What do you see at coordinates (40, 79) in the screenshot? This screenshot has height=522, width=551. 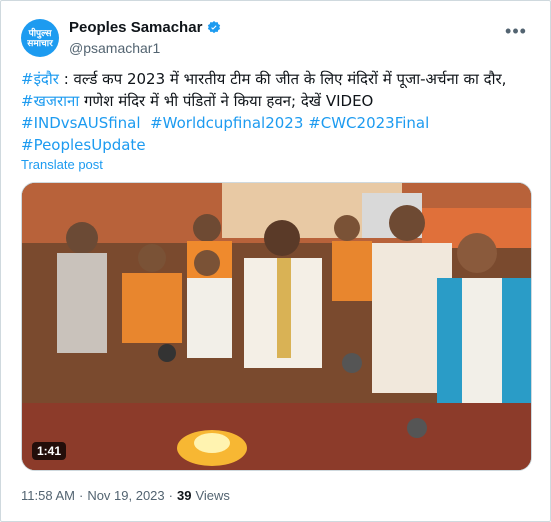 I see `hashtag-link: #इंदौर` at bounding box center [40, 79].